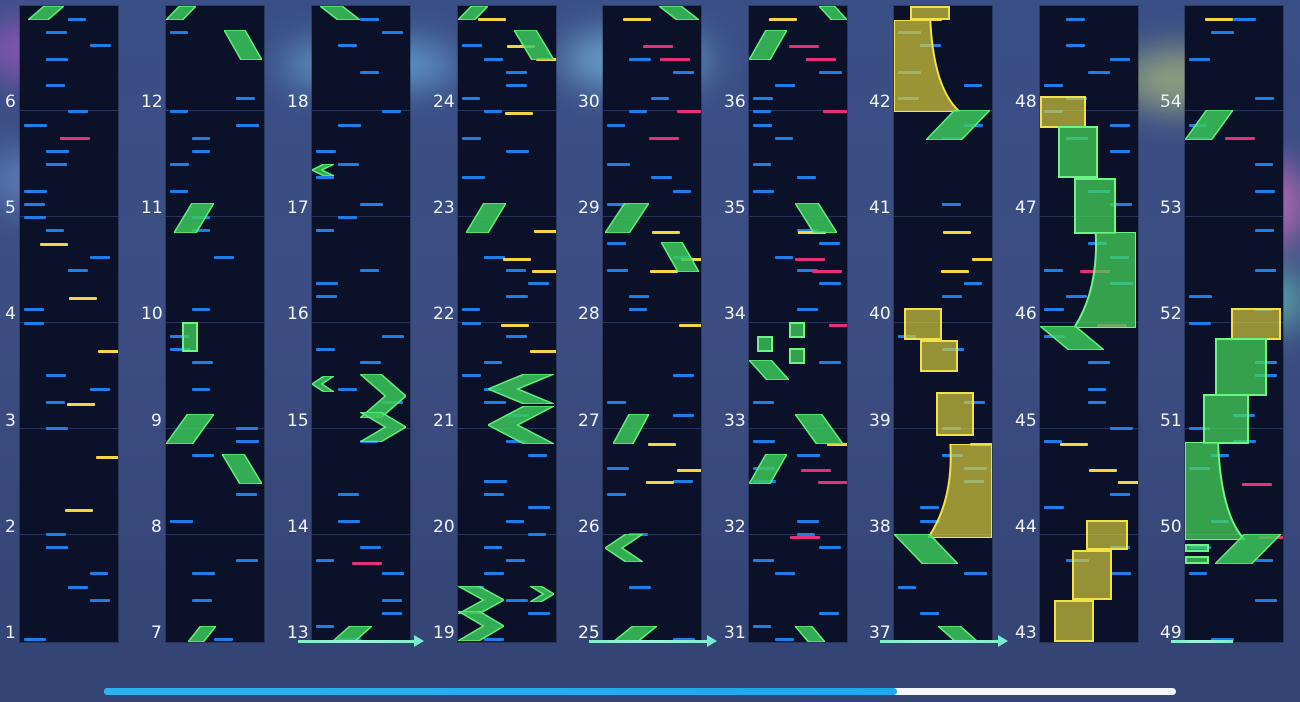 The image size is (1300, 702). What do you see at coordinates (880, 421) in the screenshot?
I see `measure-number: 39` at bounding box center [880, 421].